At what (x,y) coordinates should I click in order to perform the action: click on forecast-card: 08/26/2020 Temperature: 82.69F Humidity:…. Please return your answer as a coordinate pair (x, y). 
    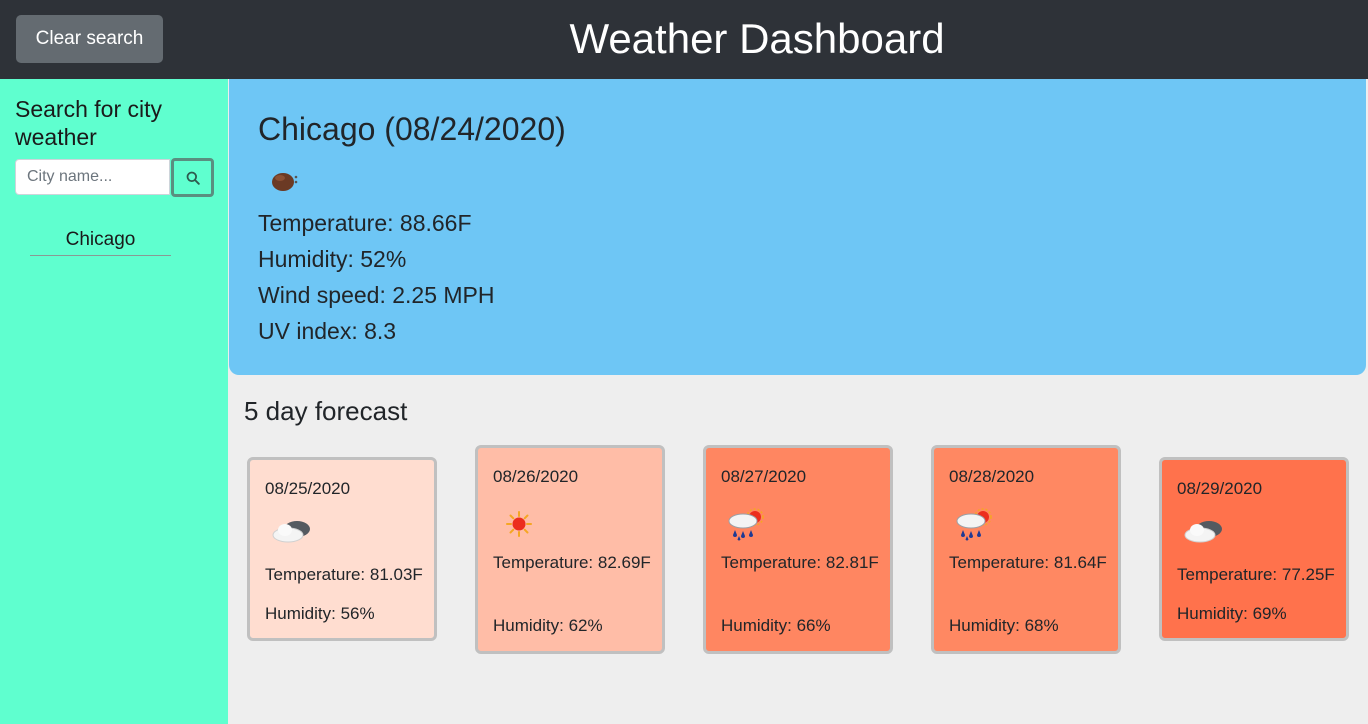
    Looking at the image, I should click on (570, 549).